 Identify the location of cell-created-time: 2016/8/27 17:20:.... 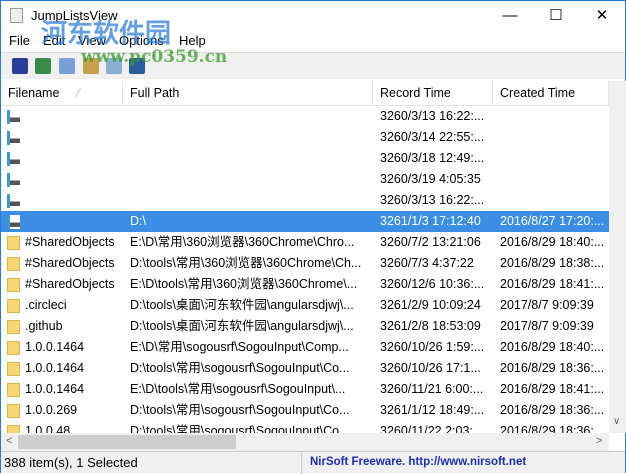
(552, 221).